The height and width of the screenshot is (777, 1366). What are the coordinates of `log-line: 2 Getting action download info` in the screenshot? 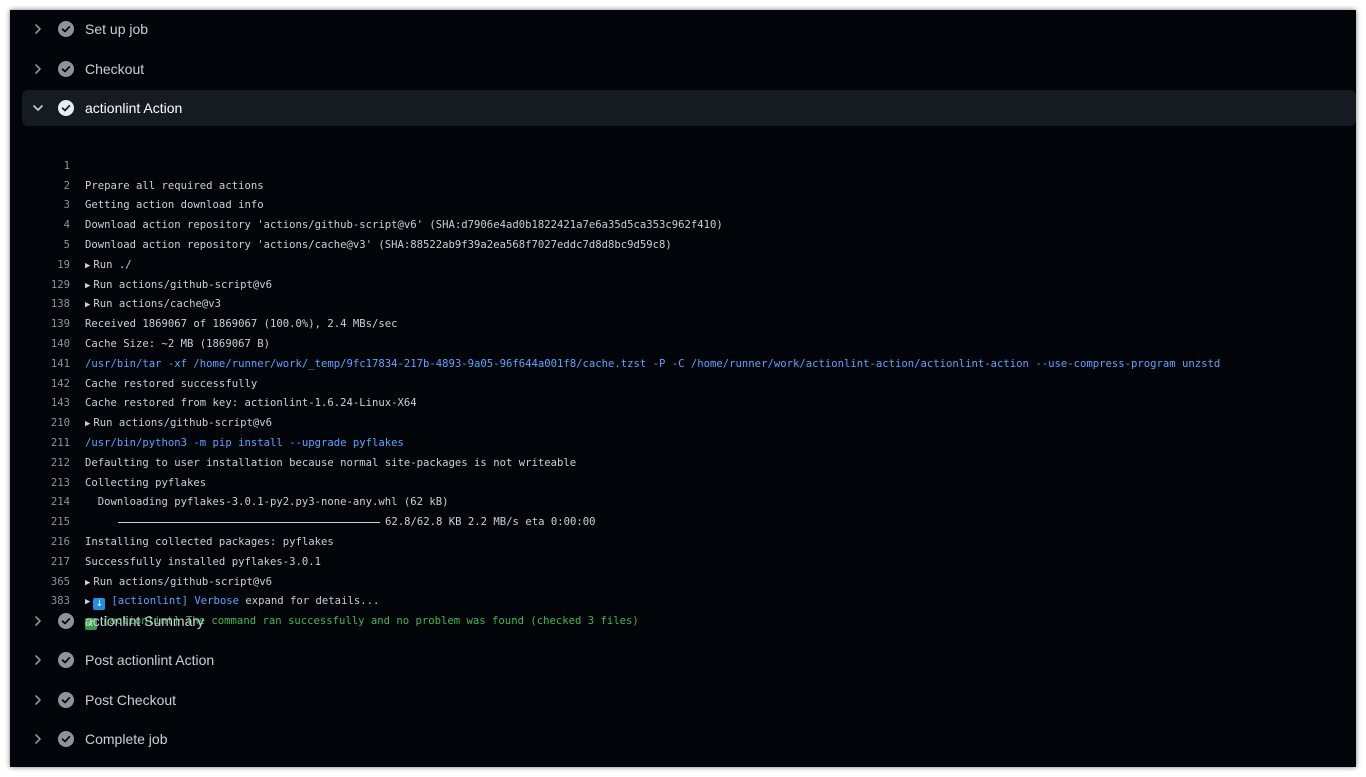 It's located at (683, 184).